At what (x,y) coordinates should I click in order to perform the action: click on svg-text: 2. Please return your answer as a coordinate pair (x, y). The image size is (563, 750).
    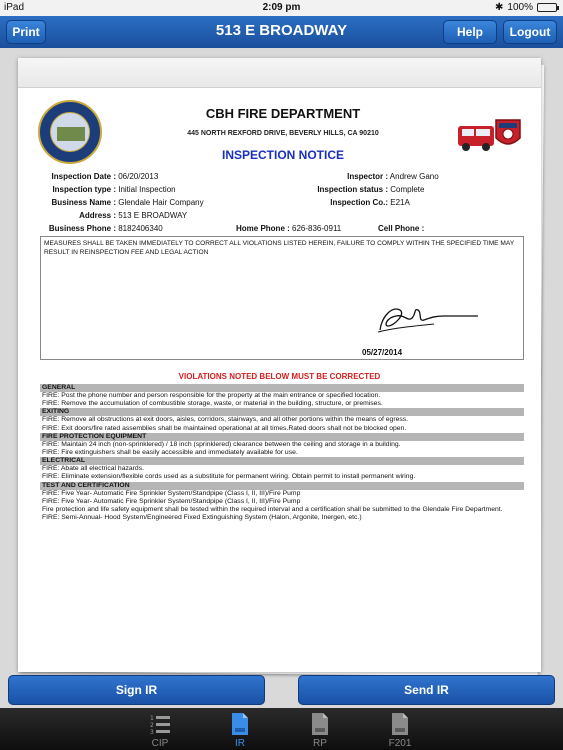
    Looking at the image, I should click on (152, 725).